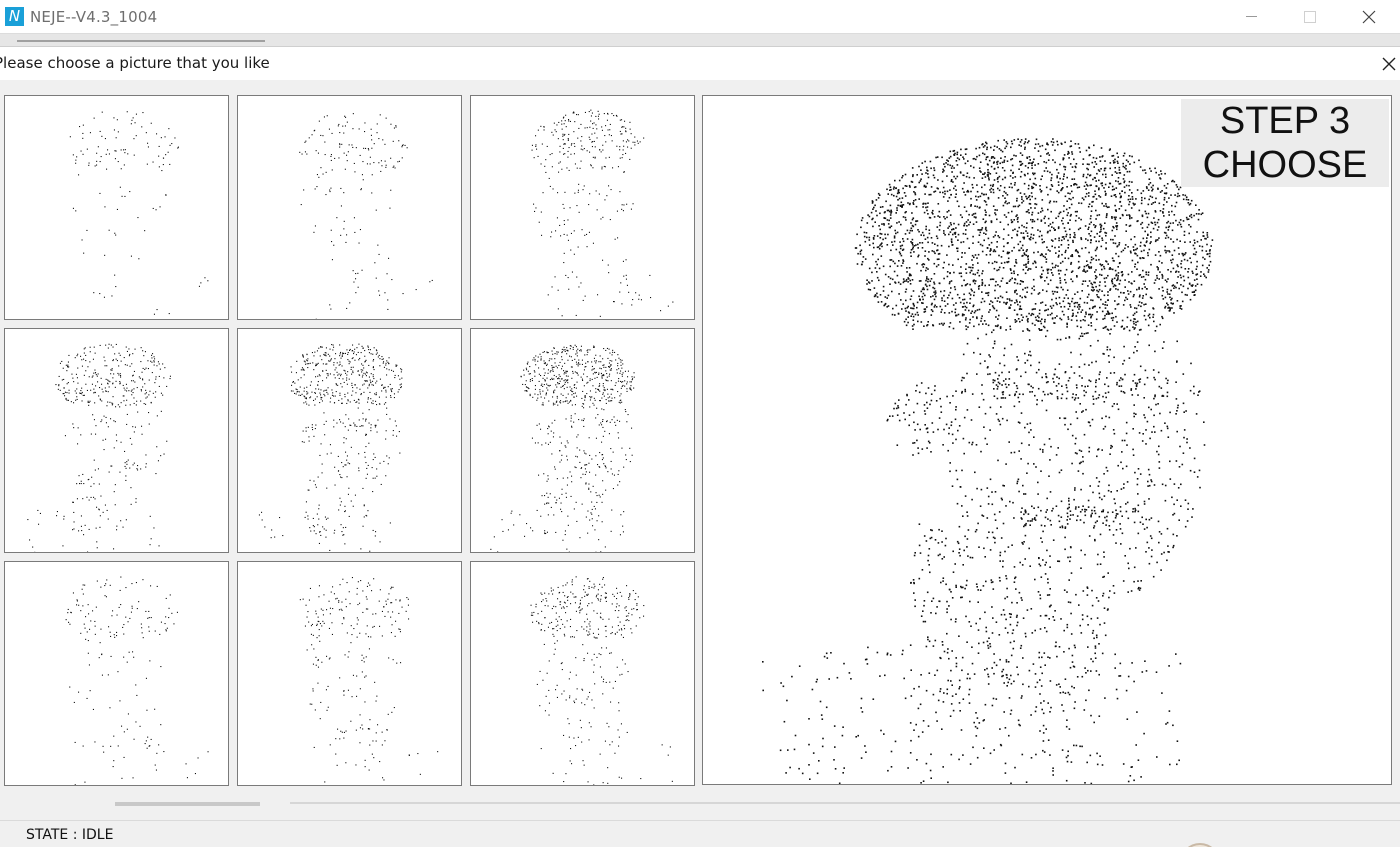  I want to click on background-tab-indicator, so click(141, 41).